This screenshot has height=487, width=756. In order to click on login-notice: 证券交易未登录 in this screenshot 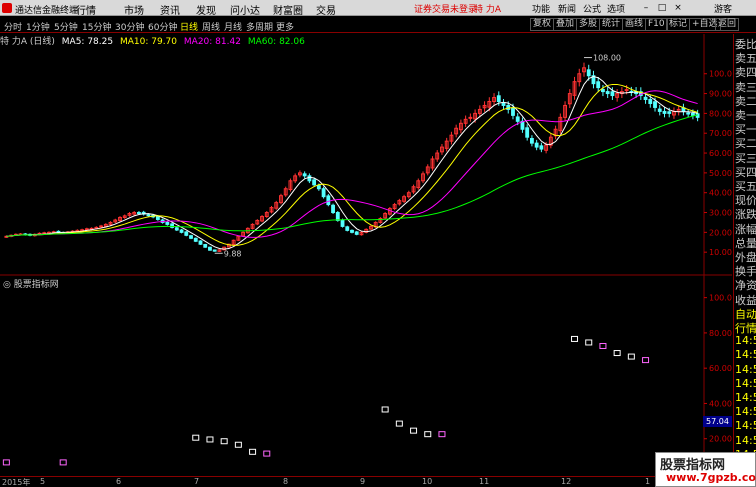, I will do `click(445, 8)`.